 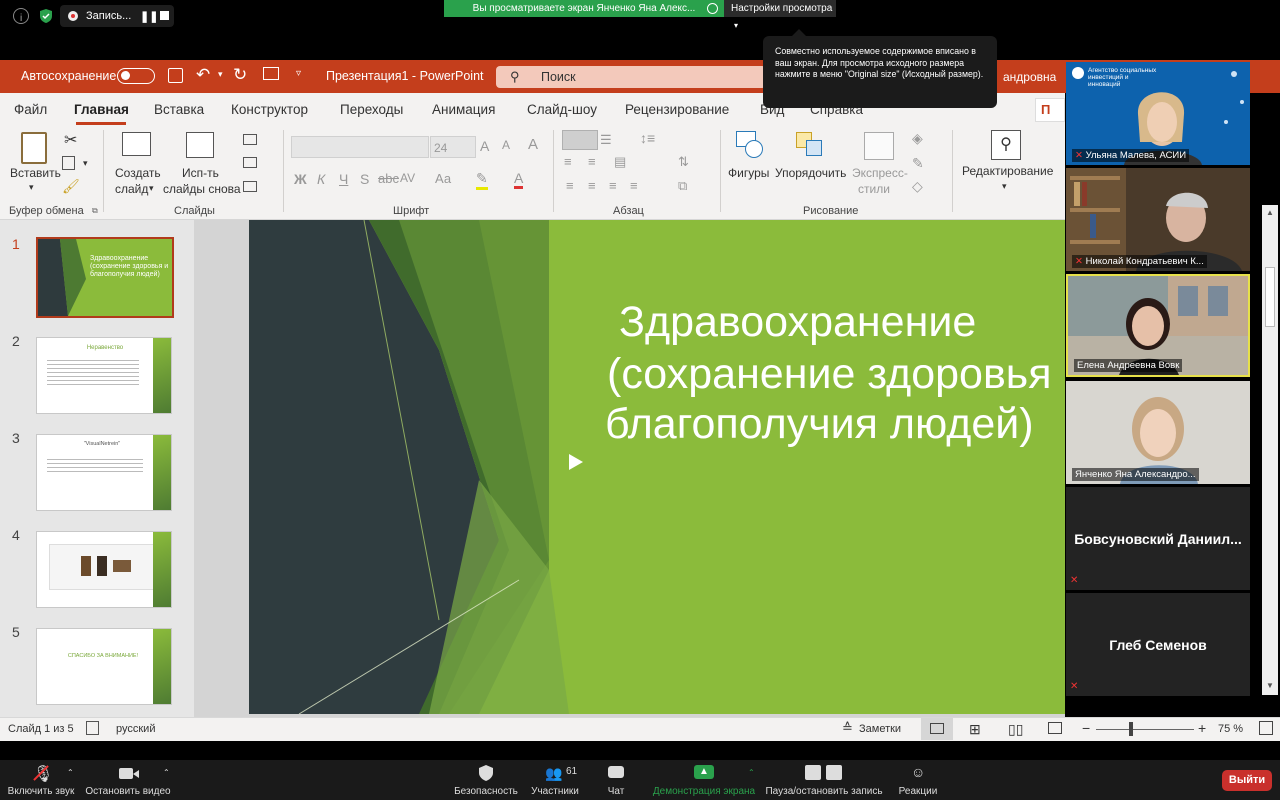 I want to click on align-right-icon: ≡, so click(x=613, y=185).